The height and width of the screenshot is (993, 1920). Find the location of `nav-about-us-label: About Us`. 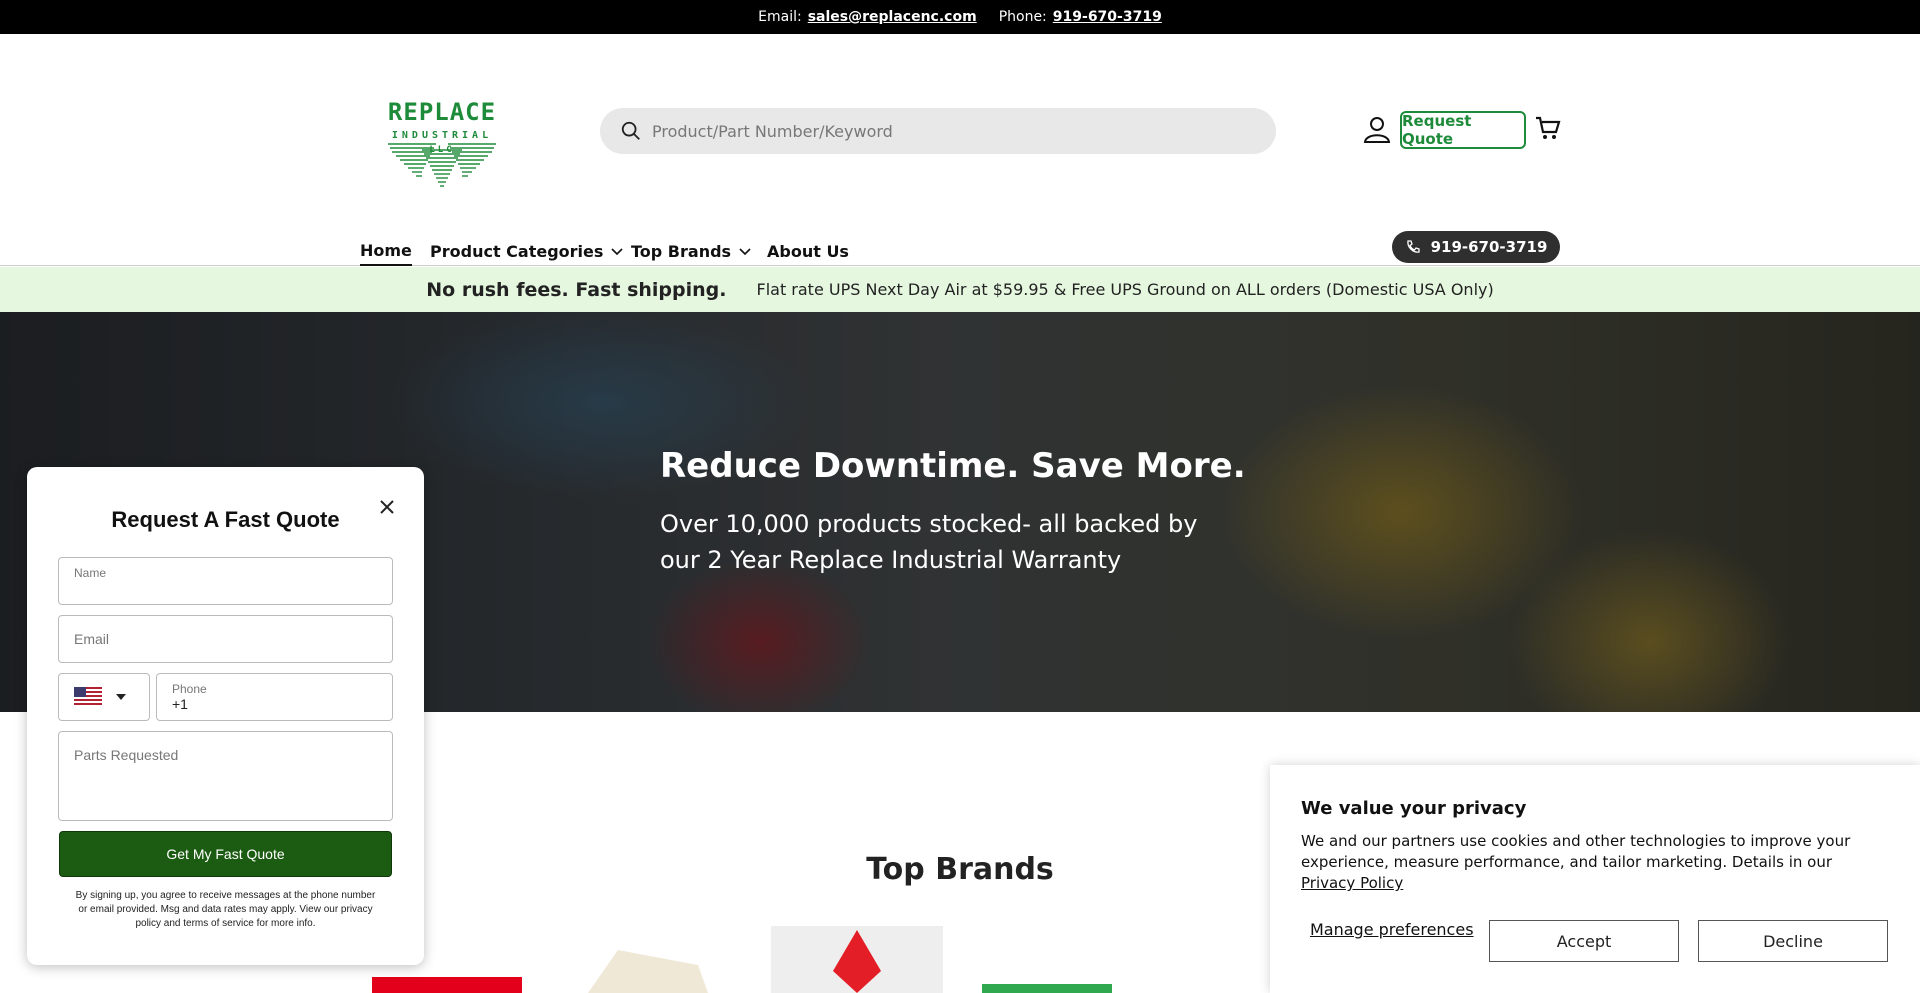

nav-about-us-label: About Us is located at coordinates (808, 251).